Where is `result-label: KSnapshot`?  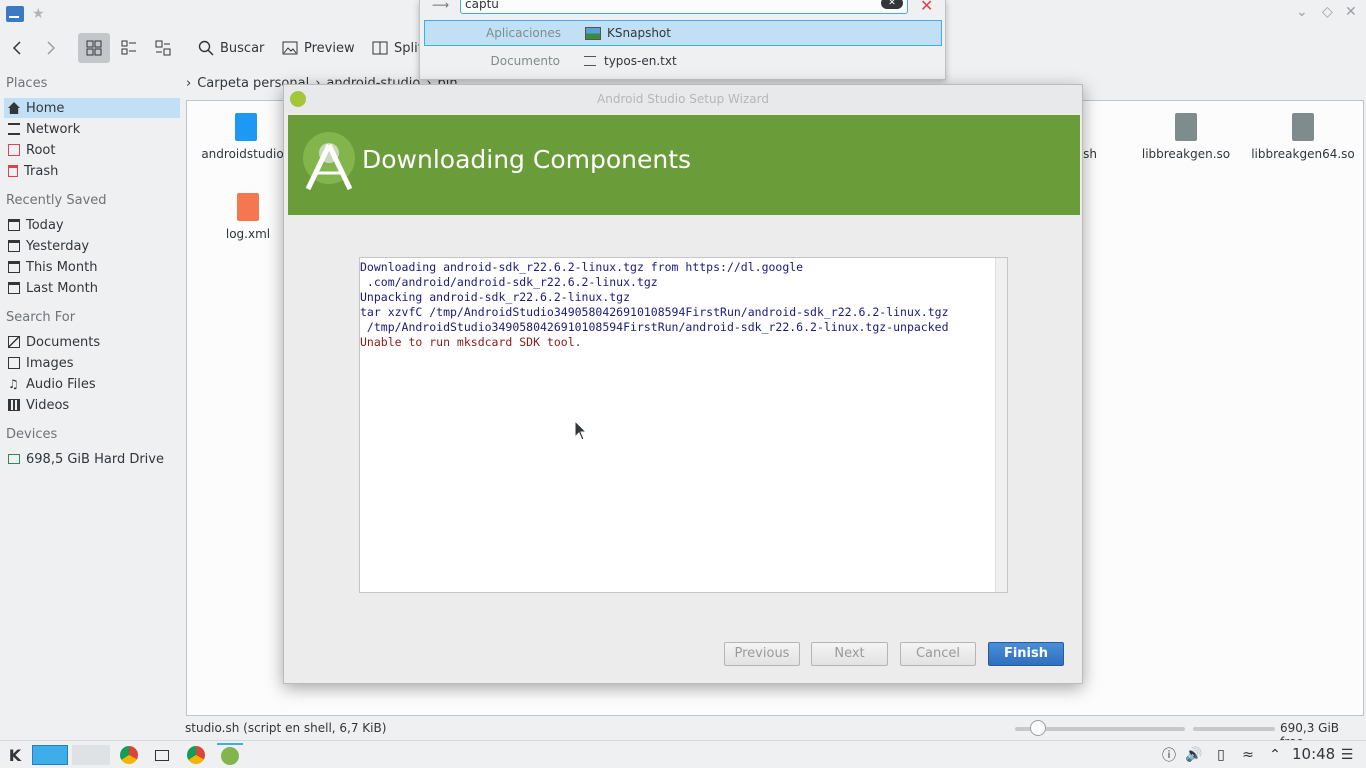 result-label: KSnapshot is located at coordinates (639, 33).